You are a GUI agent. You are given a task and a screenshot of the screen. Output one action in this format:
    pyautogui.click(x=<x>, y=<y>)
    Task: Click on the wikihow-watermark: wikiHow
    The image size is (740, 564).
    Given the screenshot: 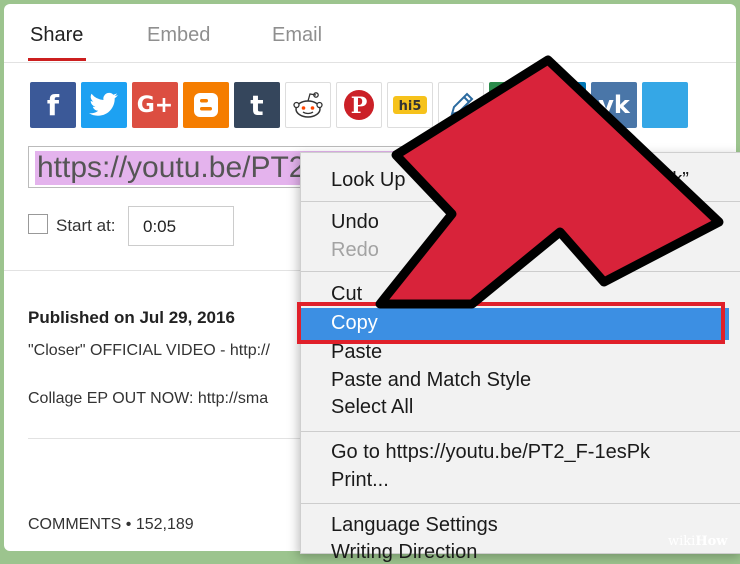 What is the action you would take?
    pyautogui.click(x=697, y=541)
    